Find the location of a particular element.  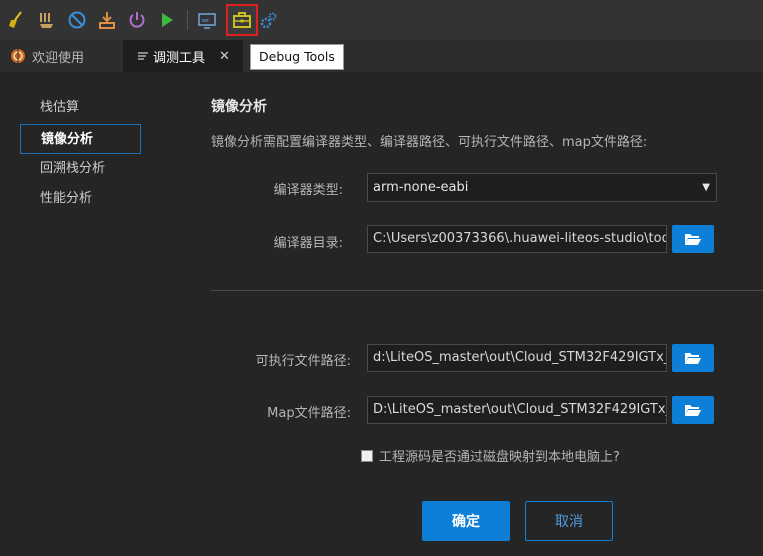

exec-path-label: 可执行文件路径: is located at coordinates (303, 361).